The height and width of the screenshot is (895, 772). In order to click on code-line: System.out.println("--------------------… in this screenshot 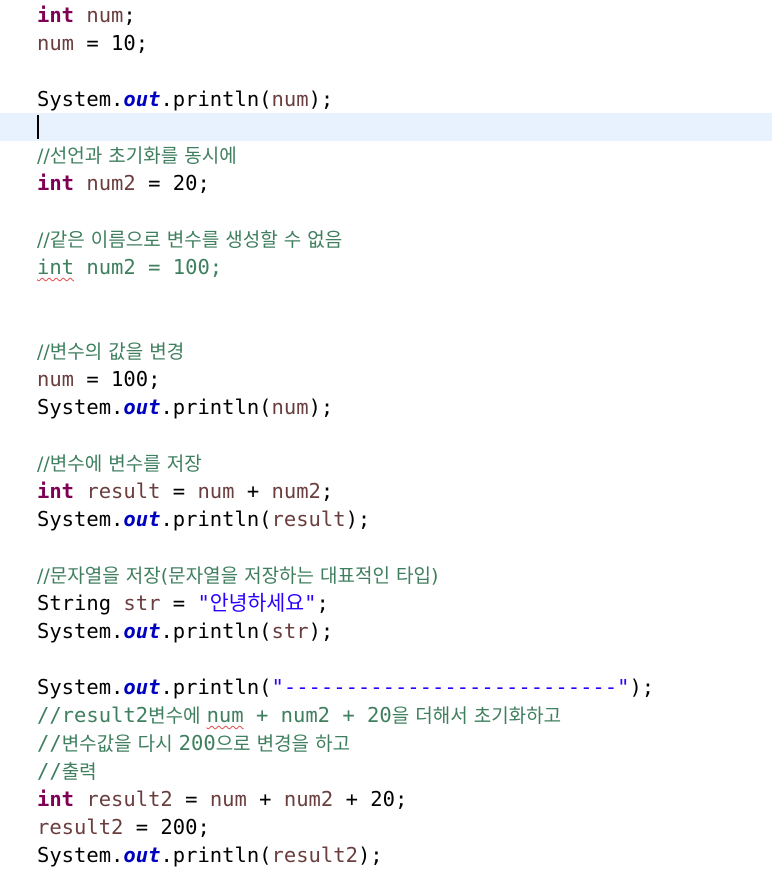, I will do `click(386, 687)`.